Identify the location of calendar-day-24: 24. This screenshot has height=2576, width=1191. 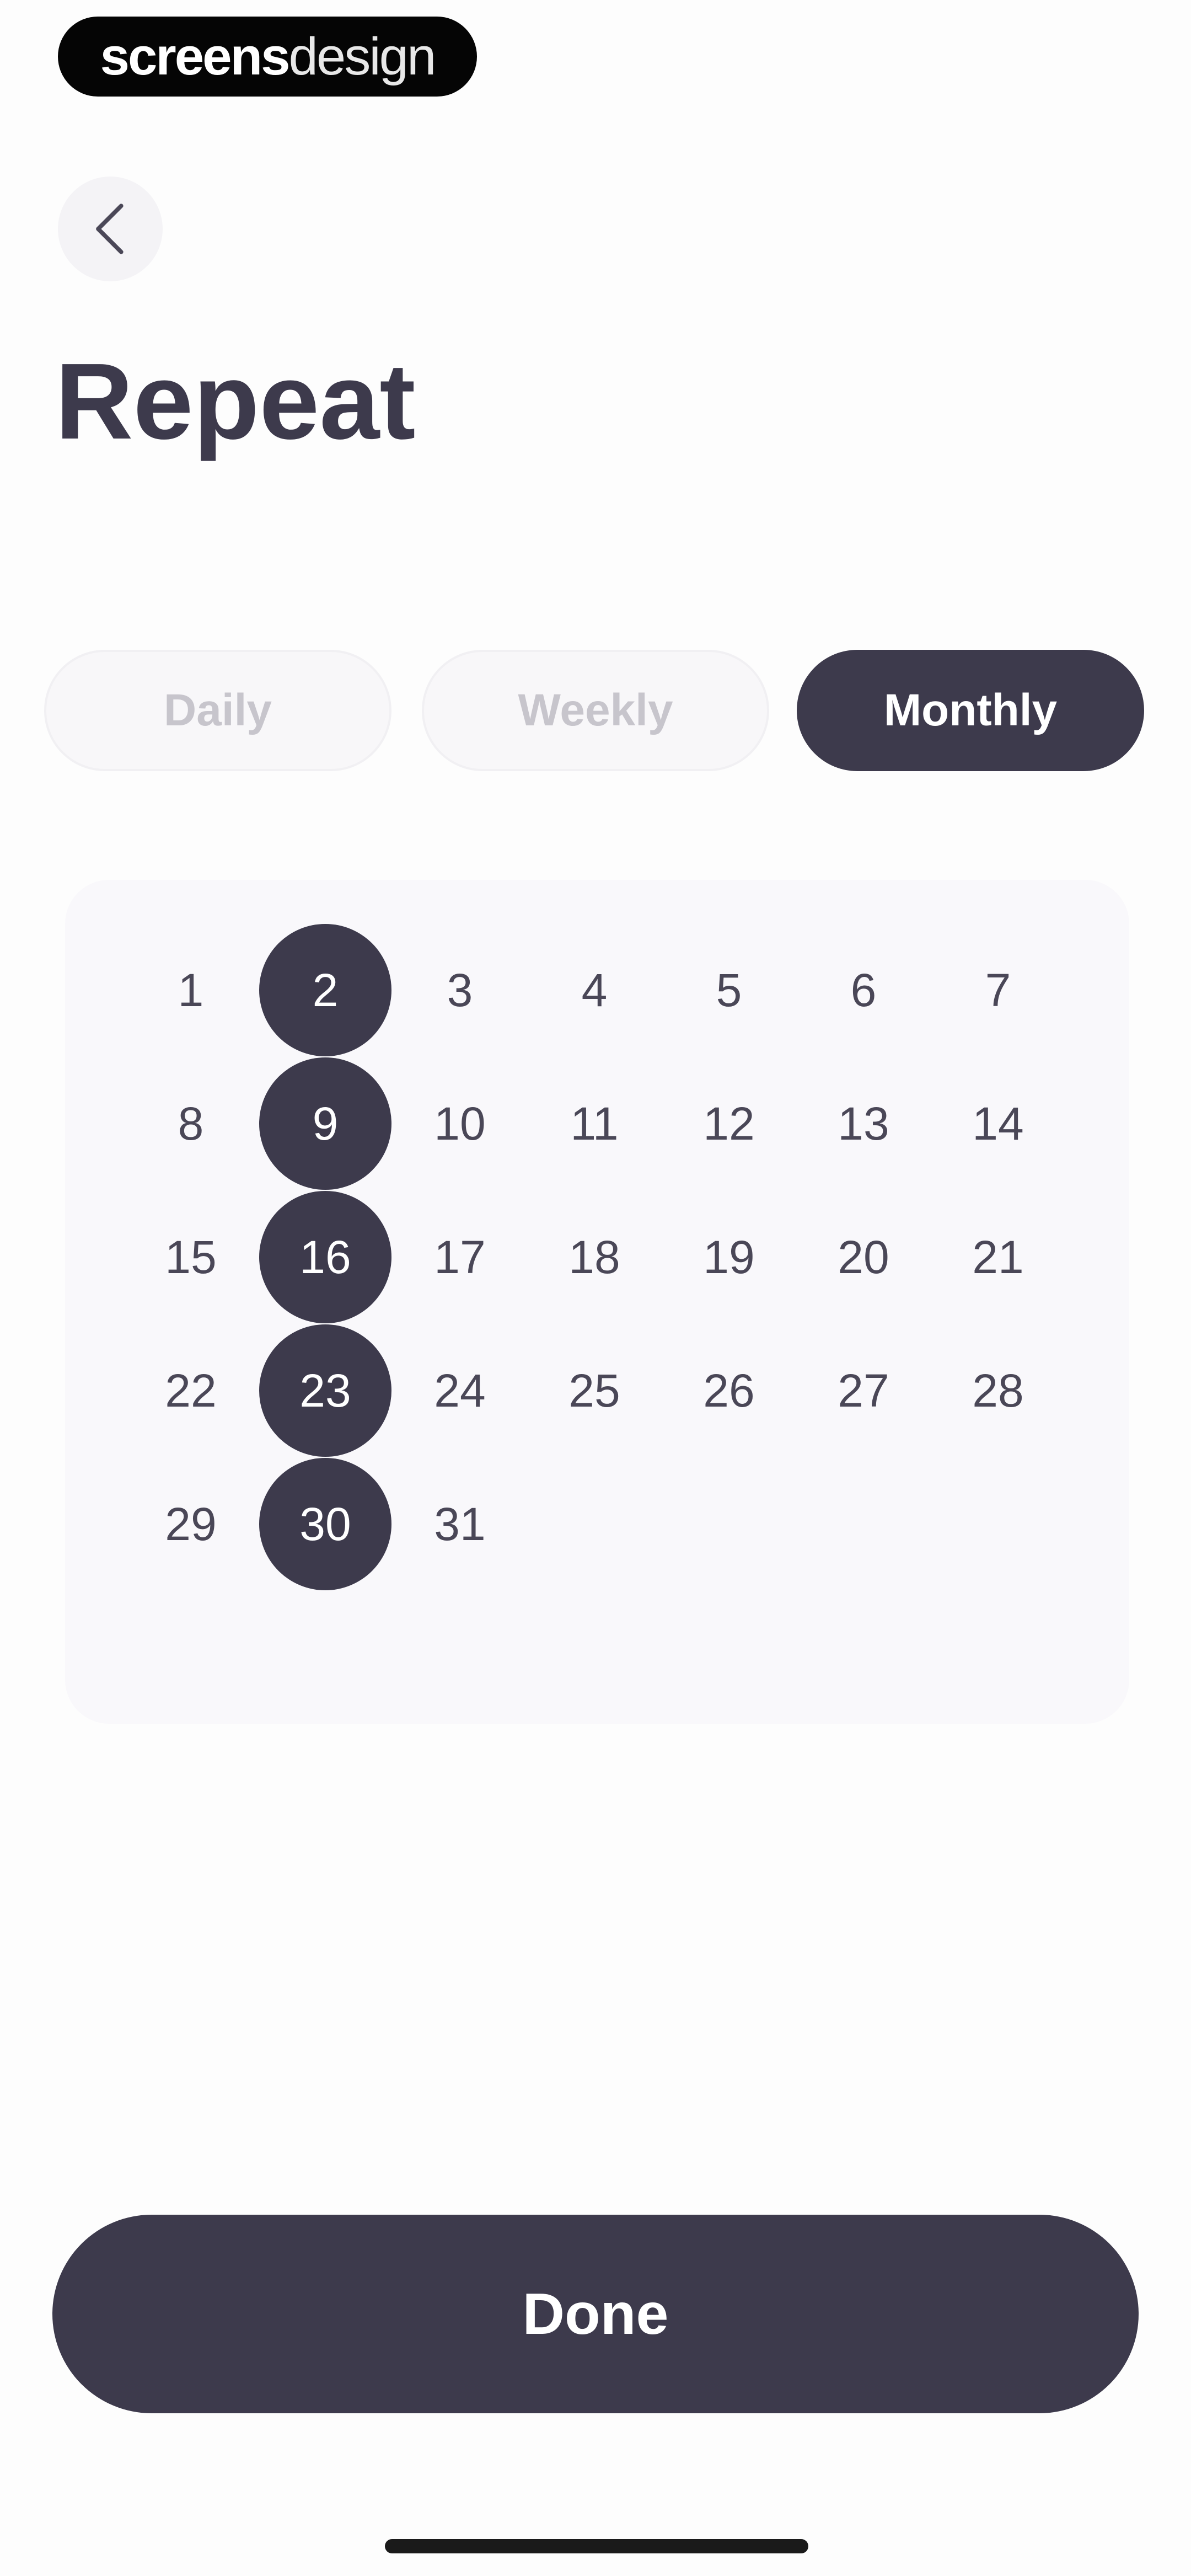
(460, 1390).